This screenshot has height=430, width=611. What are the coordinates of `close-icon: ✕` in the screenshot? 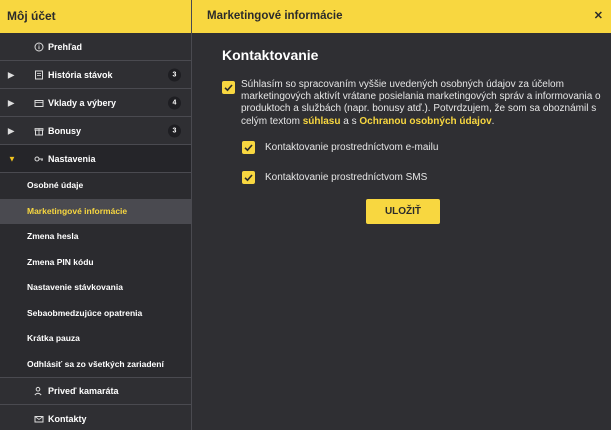 It's located at (598, 16).